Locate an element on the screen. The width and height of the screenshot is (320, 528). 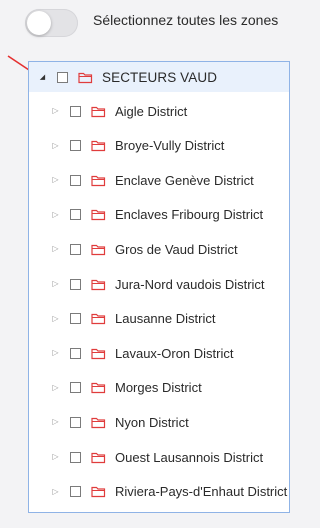
tree-item-row: ▷ Enclaves Fribourg District is located at coordinates (159, 215).